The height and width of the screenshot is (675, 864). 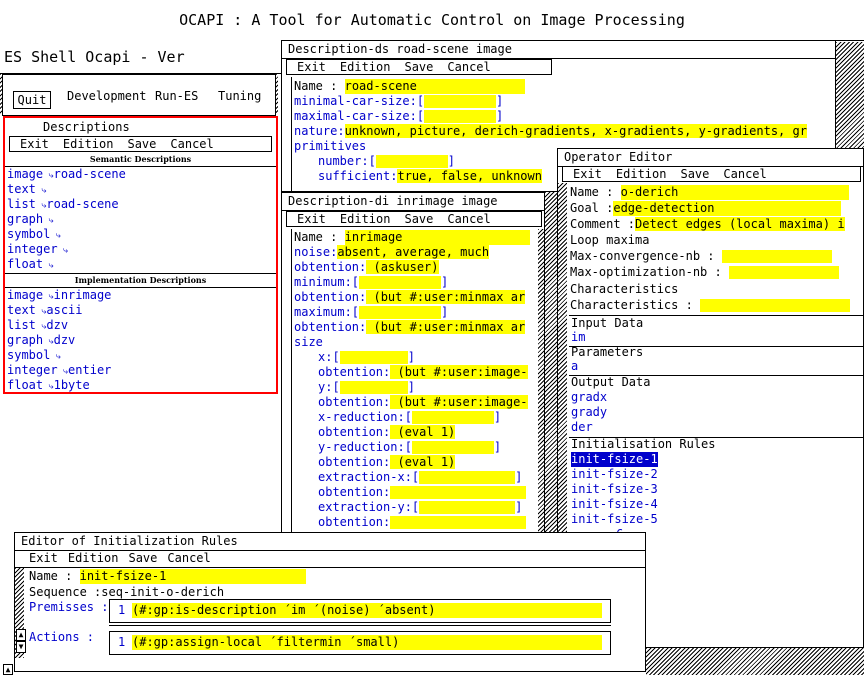 I want to click on op-rule-item: init-fsize-3, so click(x=614, y=489).